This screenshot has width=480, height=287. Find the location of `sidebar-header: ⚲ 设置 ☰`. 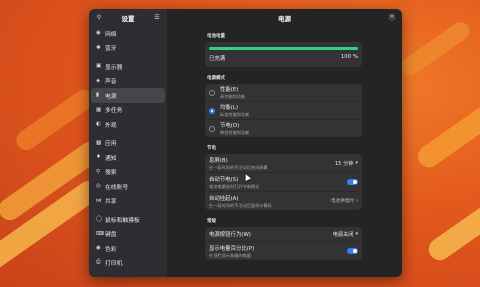

sidebar-header: ⚲ 设置 ☰ is located at coordinates (128, 17).